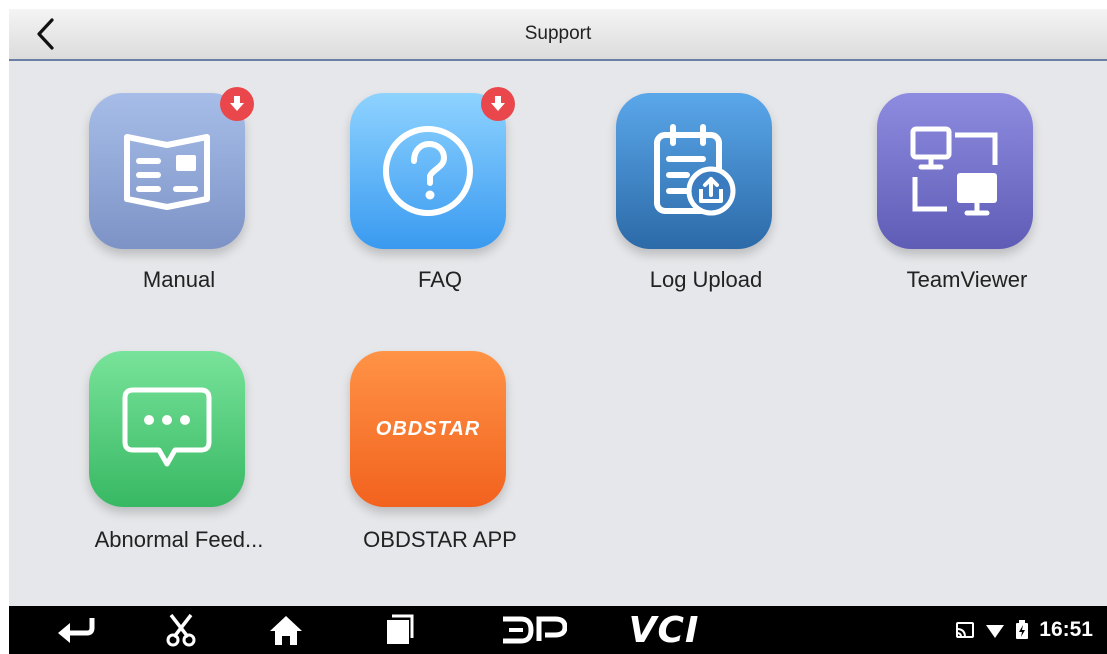 The image size is (1107, 654). I want to click on home-button, so click(286, 630).